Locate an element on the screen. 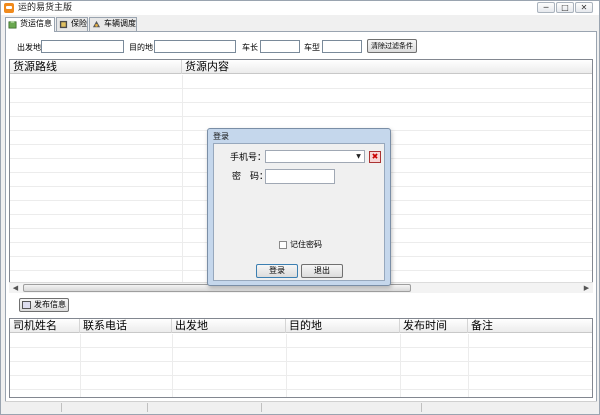 The height and width of the screenshot is (415, 600). insurance-icon is located at coordinates (63, 24).